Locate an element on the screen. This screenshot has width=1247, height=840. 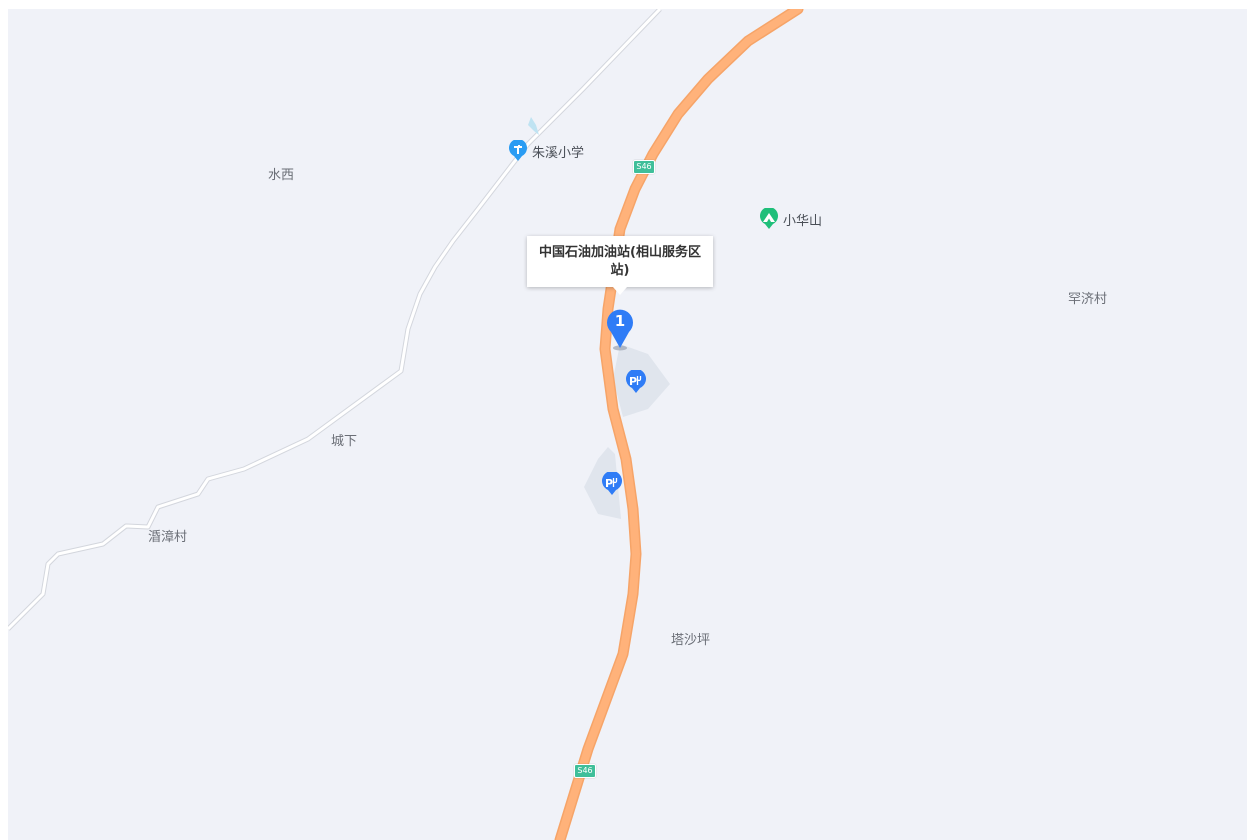
marker-infowindow: 中国石油加油站(相山服务区站) is located at coordinates (620, 265).